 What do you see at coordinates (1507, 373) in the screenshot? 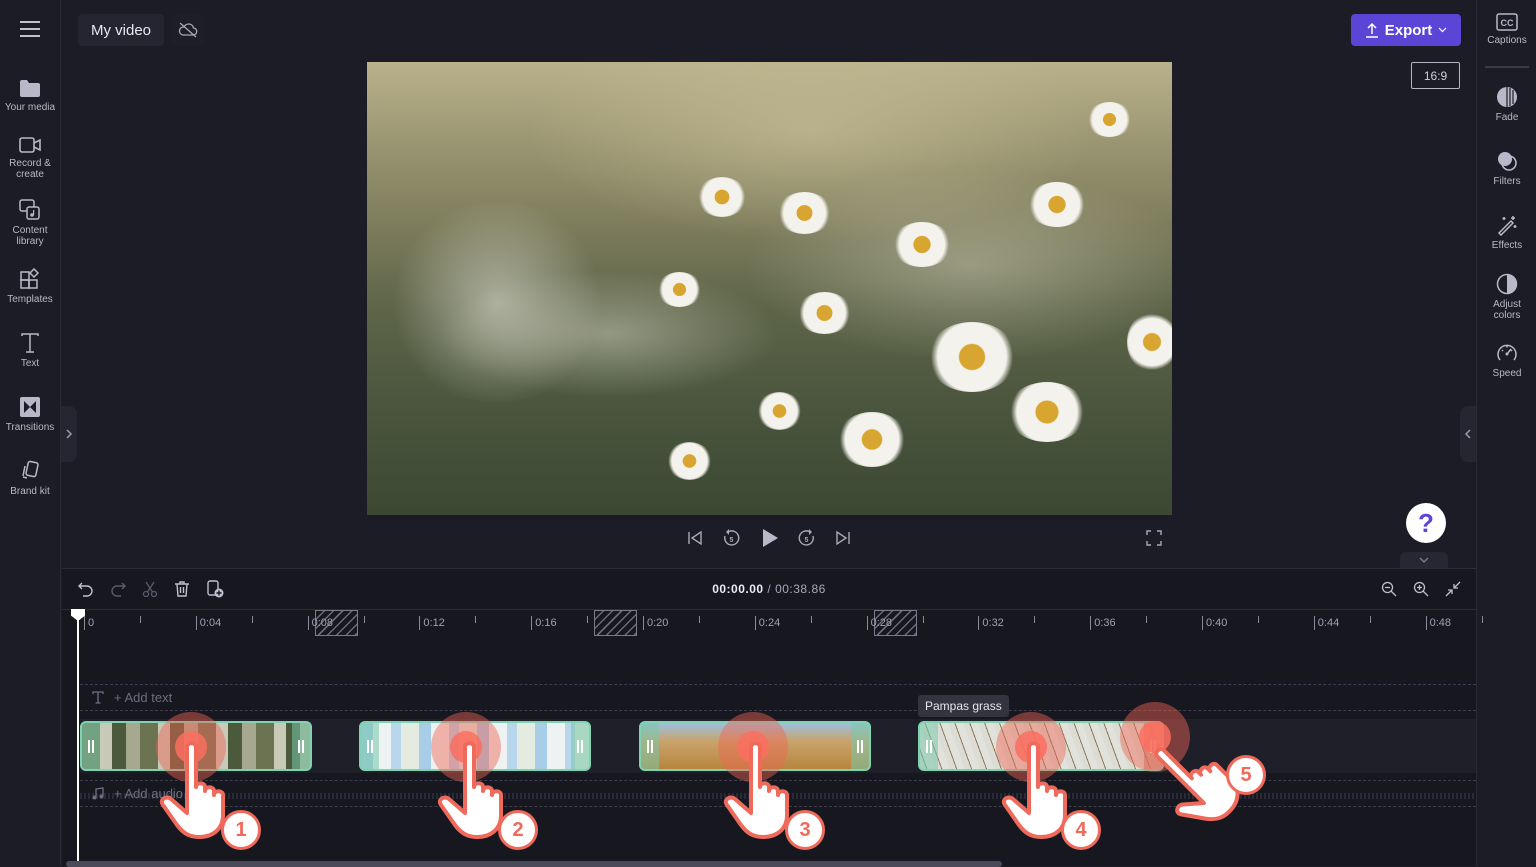
I see `sidebar-item-label: Speed` at bounding box center [1507, 373].